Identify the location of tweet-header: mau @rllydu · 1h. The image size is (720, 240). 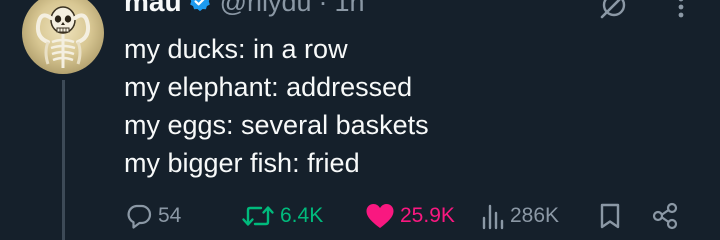
(244, 8).